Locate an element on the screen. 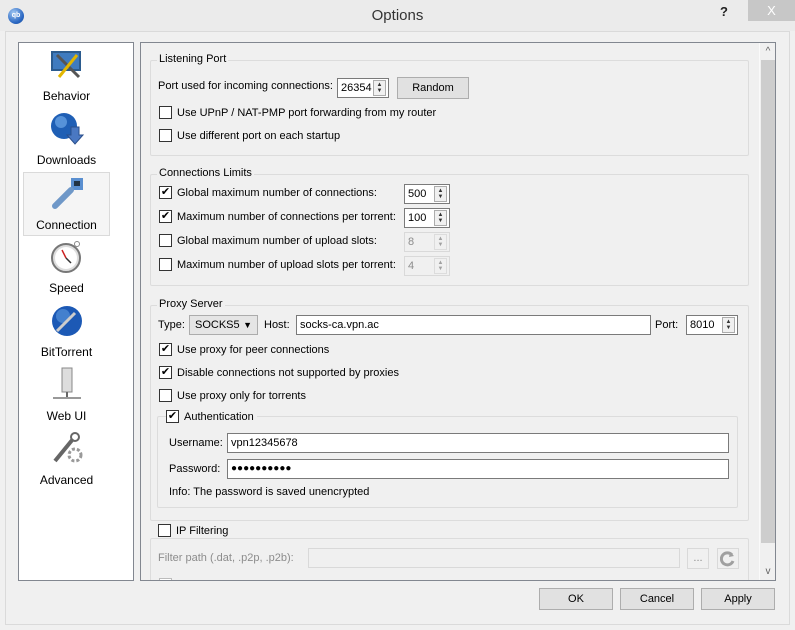 Image resolution: width=795 pixels, height=630 pixels. ip-filtering-checkbox-row: IP Filtering is located at coordinates (195, 530).